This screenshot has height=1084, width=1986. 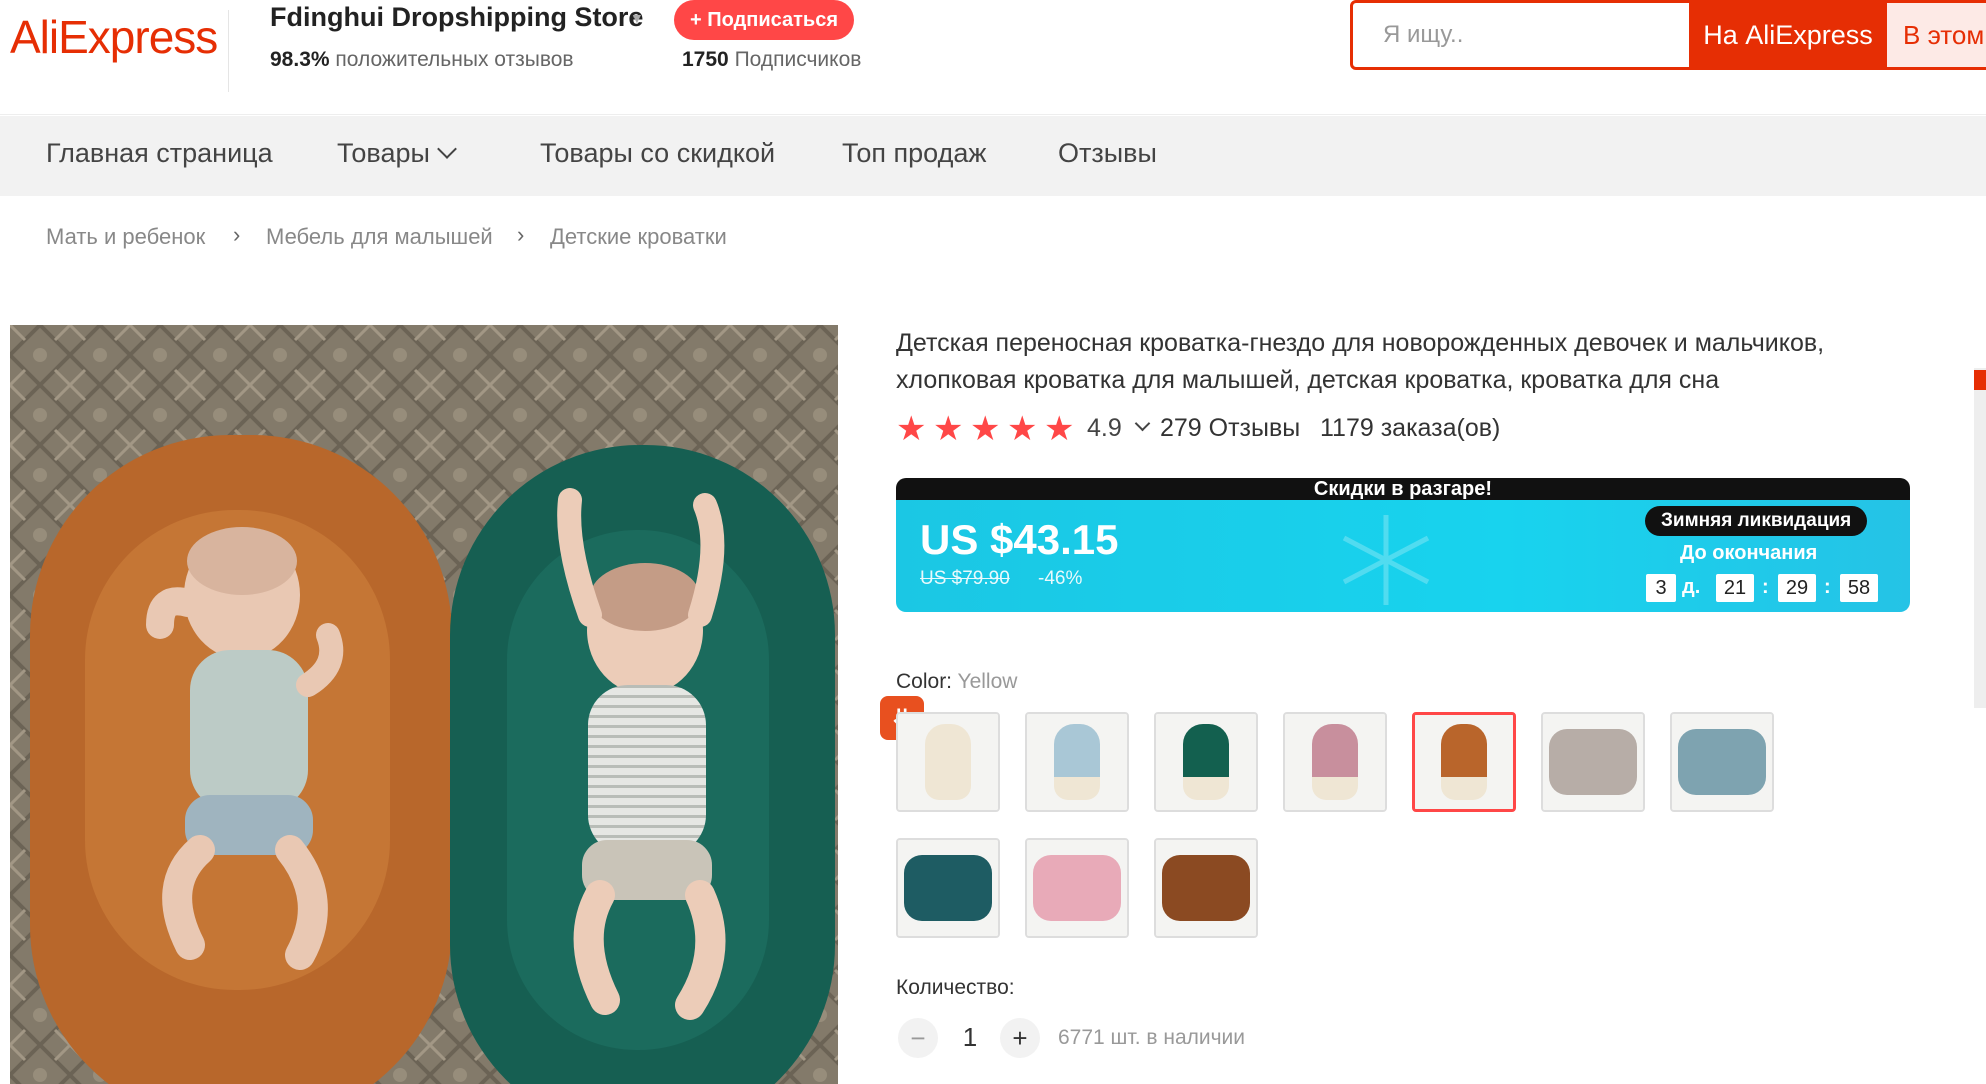 I want to click on subscribe-button: + Подписаться, so click(x=764, y=20).